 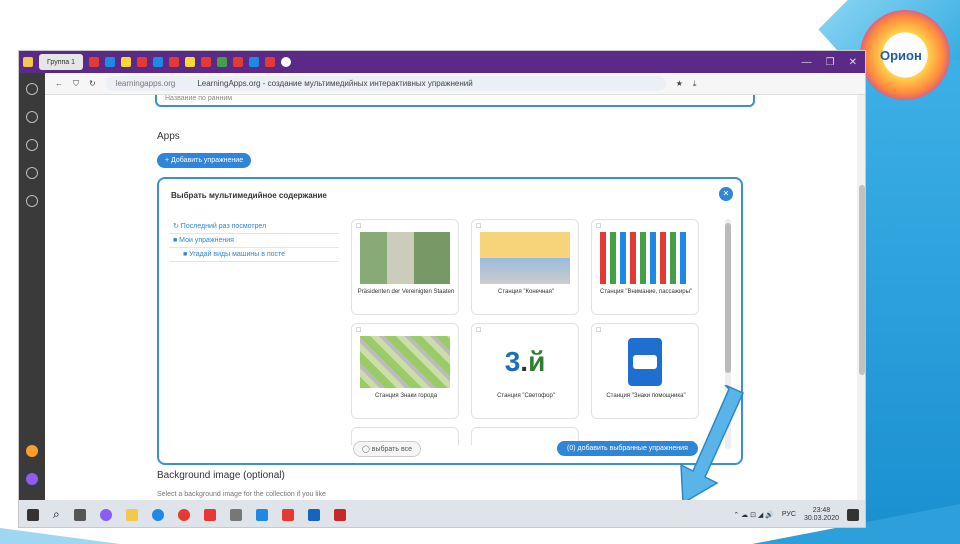 I want to click on decor-bottom-left, so click(x=60, y=536).